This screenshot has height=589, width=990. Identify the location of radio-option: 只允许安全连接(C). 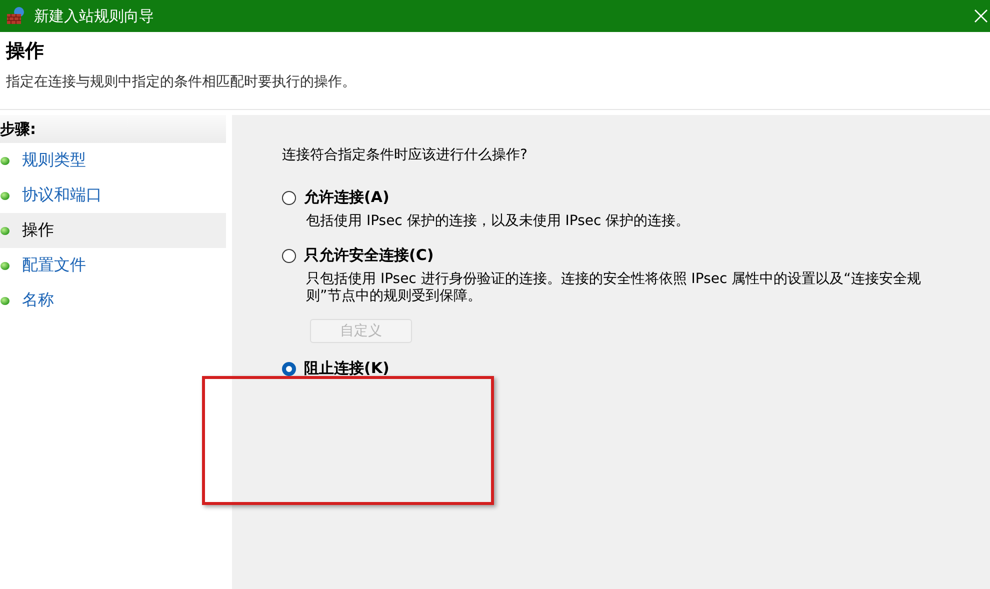
(636, 255).